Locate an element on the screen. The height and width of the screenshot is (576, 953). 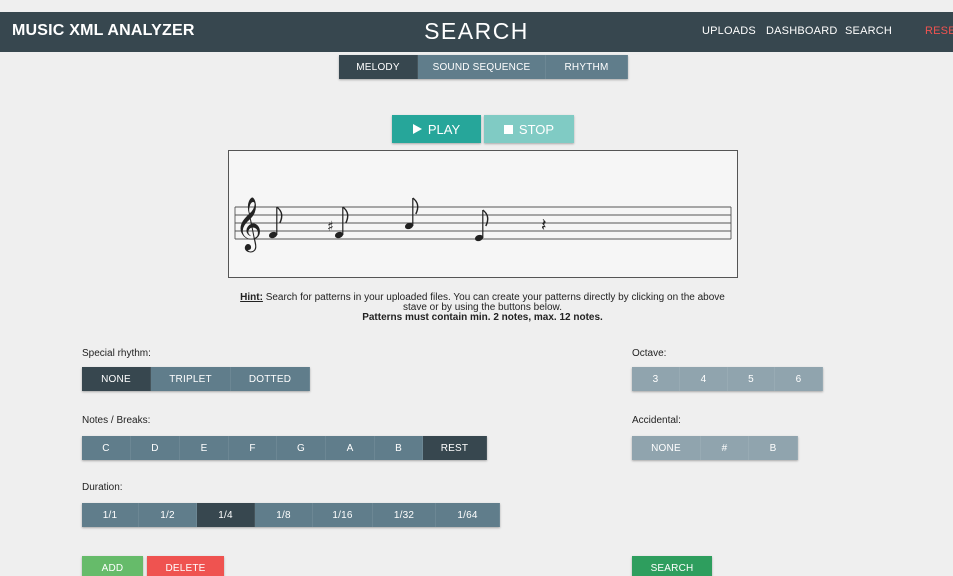
special-rhythm-group: NONE TRIPLET DOTTED is located at coordinates (196, 379).